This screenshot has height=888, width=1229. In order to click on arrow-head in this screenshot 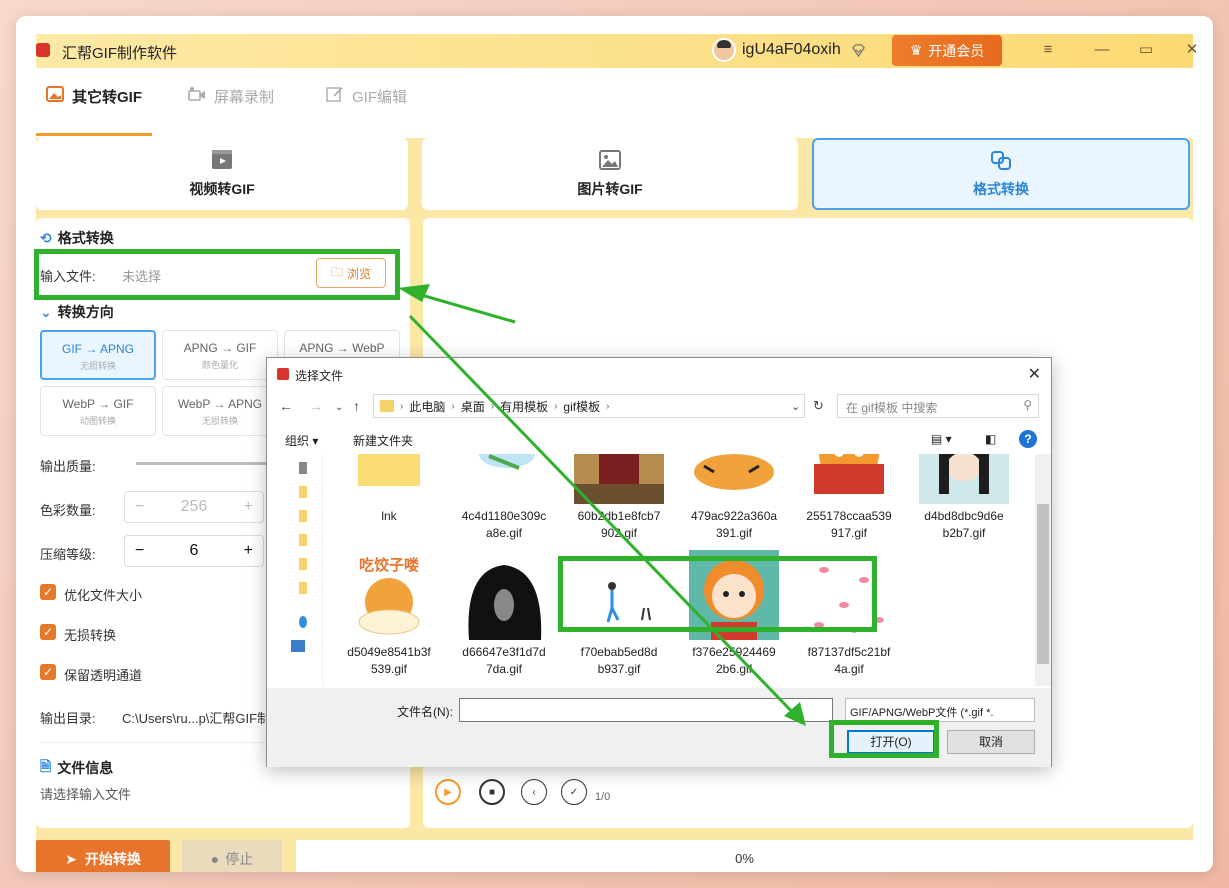, I will do `click(414, 293)`.